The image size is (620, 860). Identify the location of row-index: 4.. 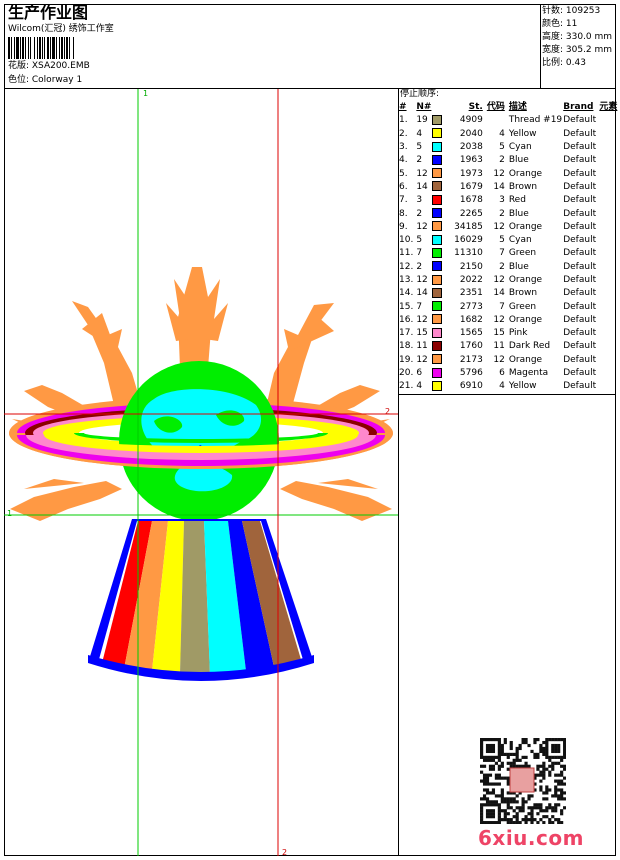
(403, 160).